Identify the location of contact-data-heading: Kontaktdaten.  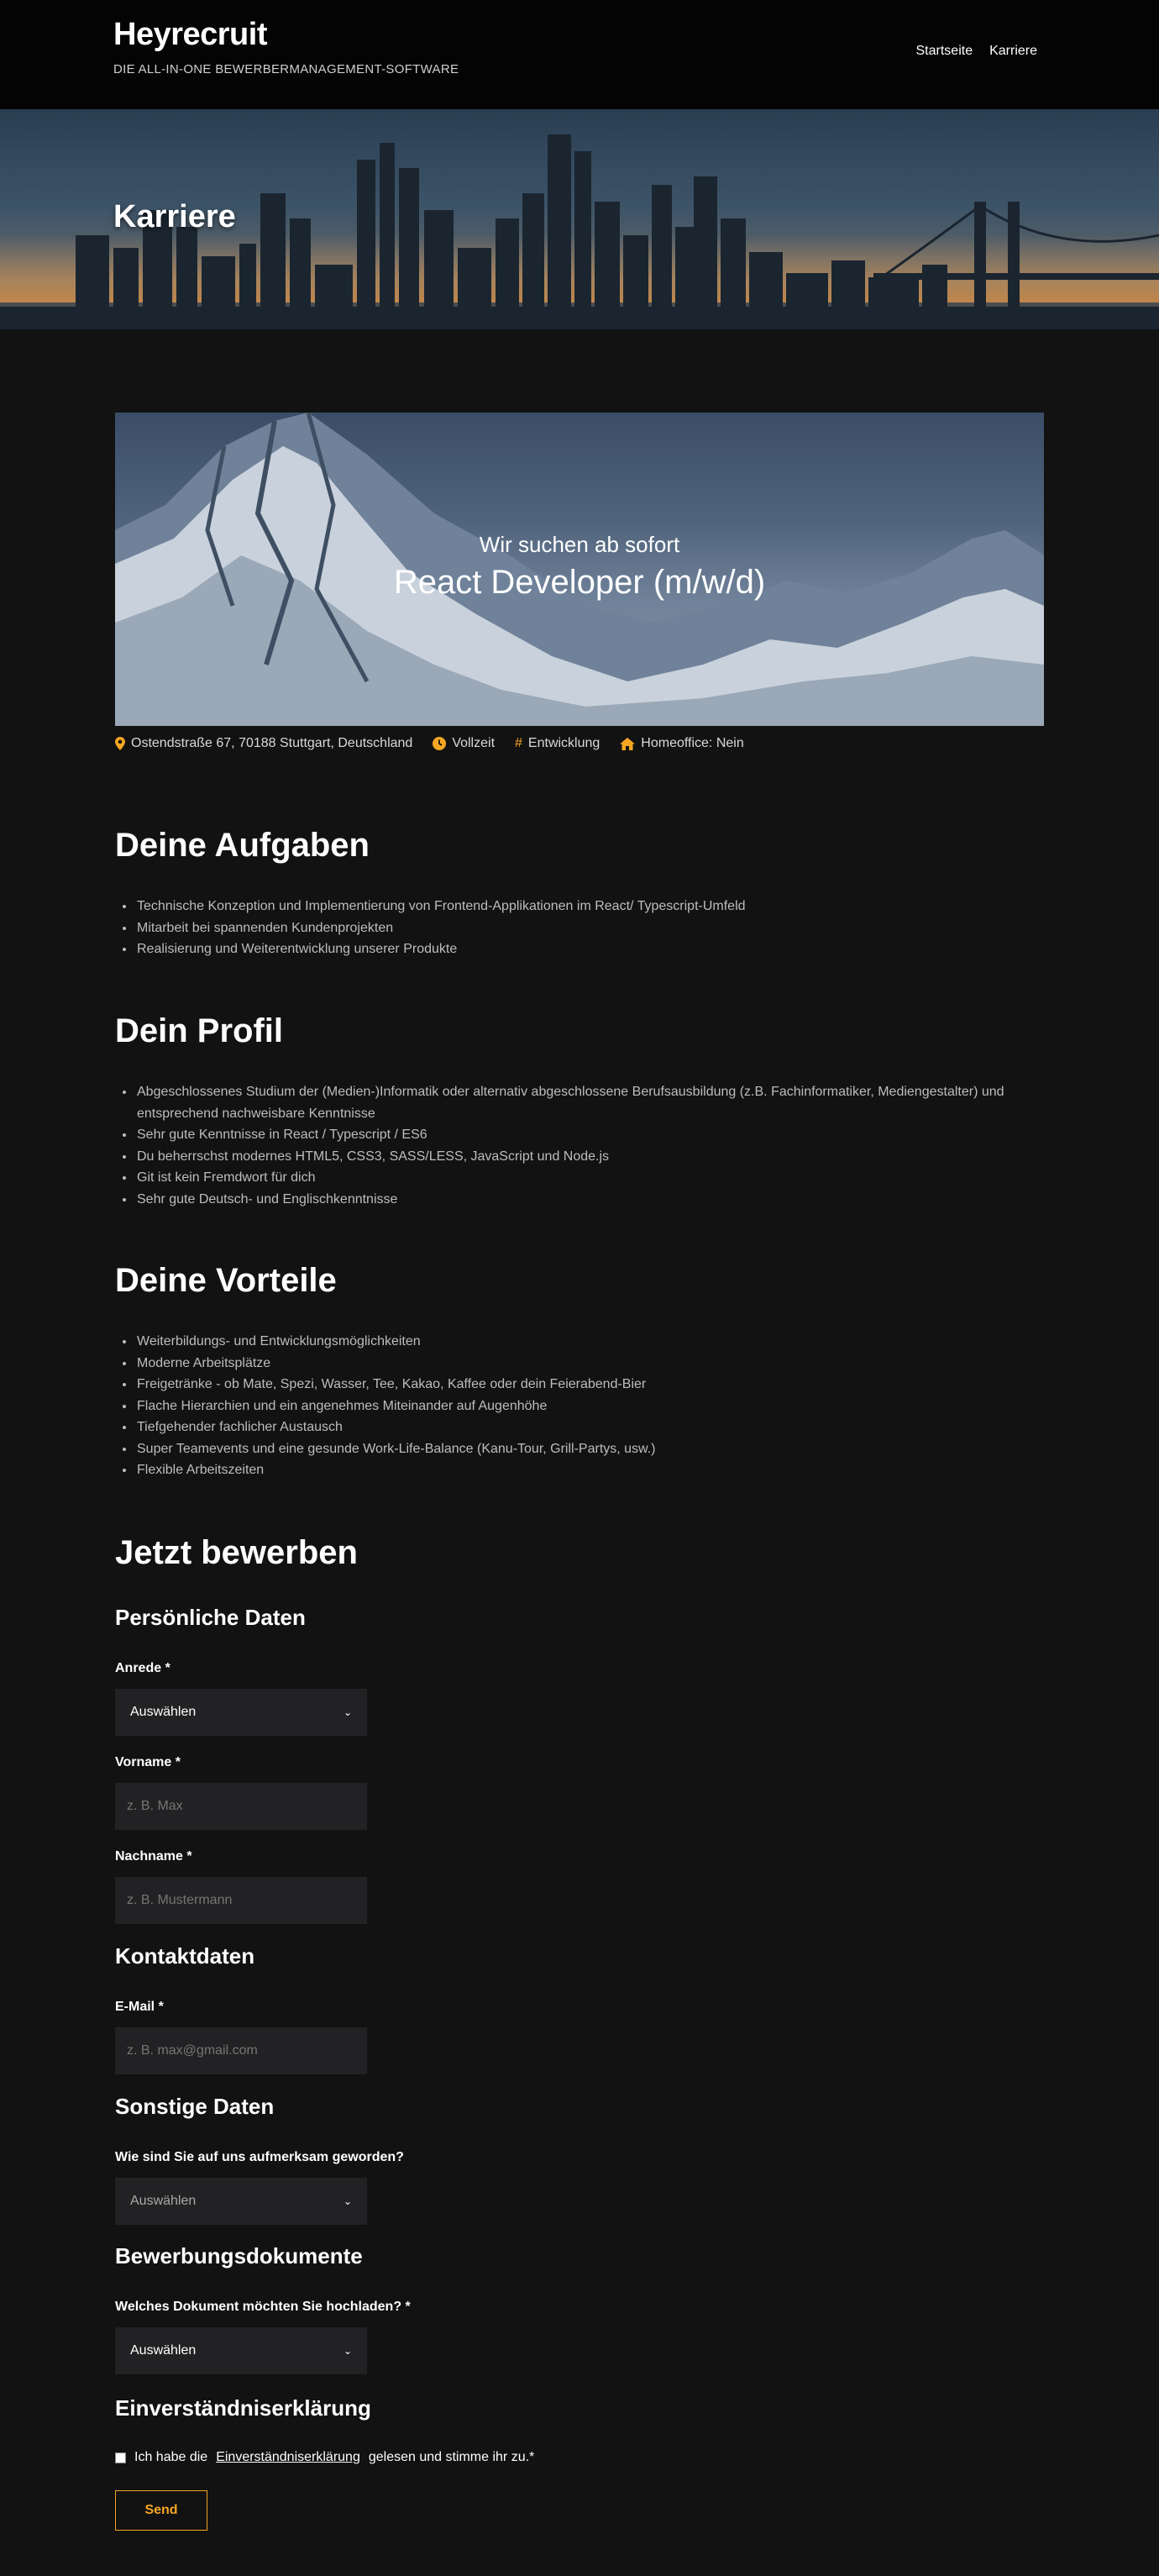
(185, 1956).